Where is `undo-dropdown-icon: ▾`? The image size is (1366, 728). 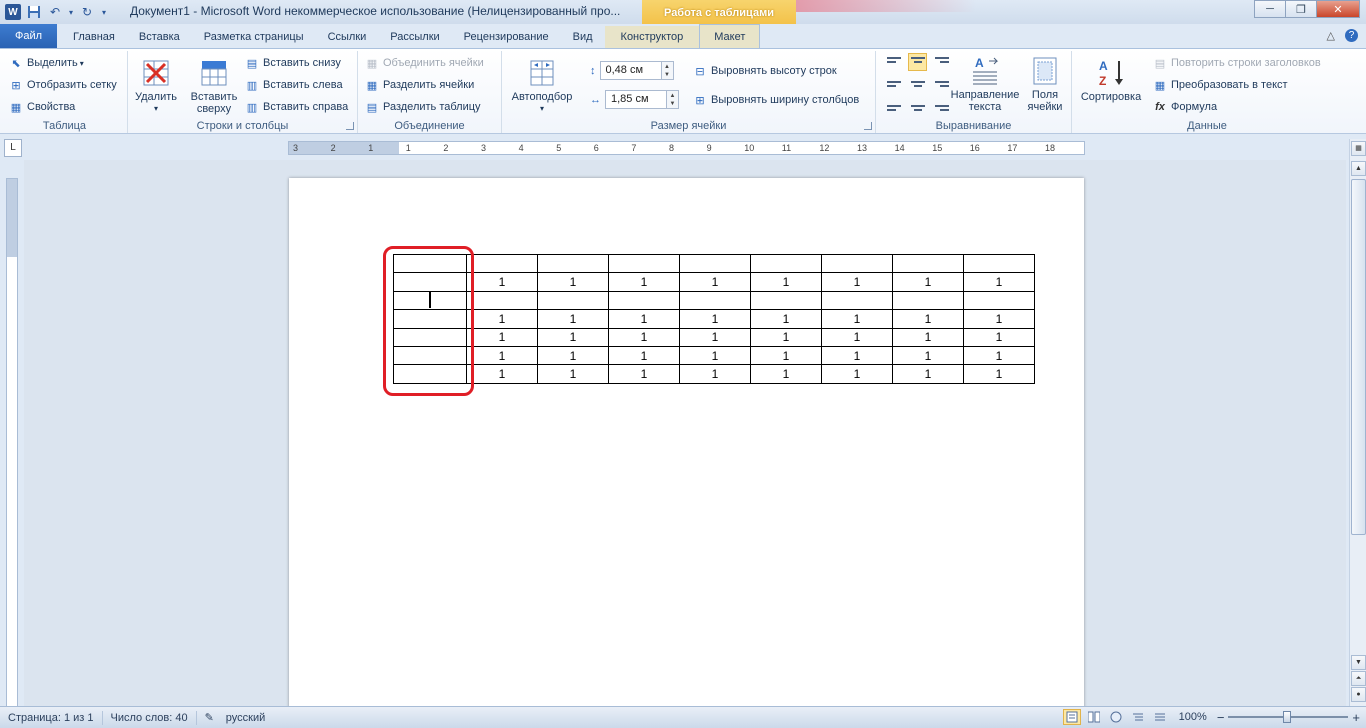 undo-dropdown-icon: ▾ is located at coordinates (71, 12).